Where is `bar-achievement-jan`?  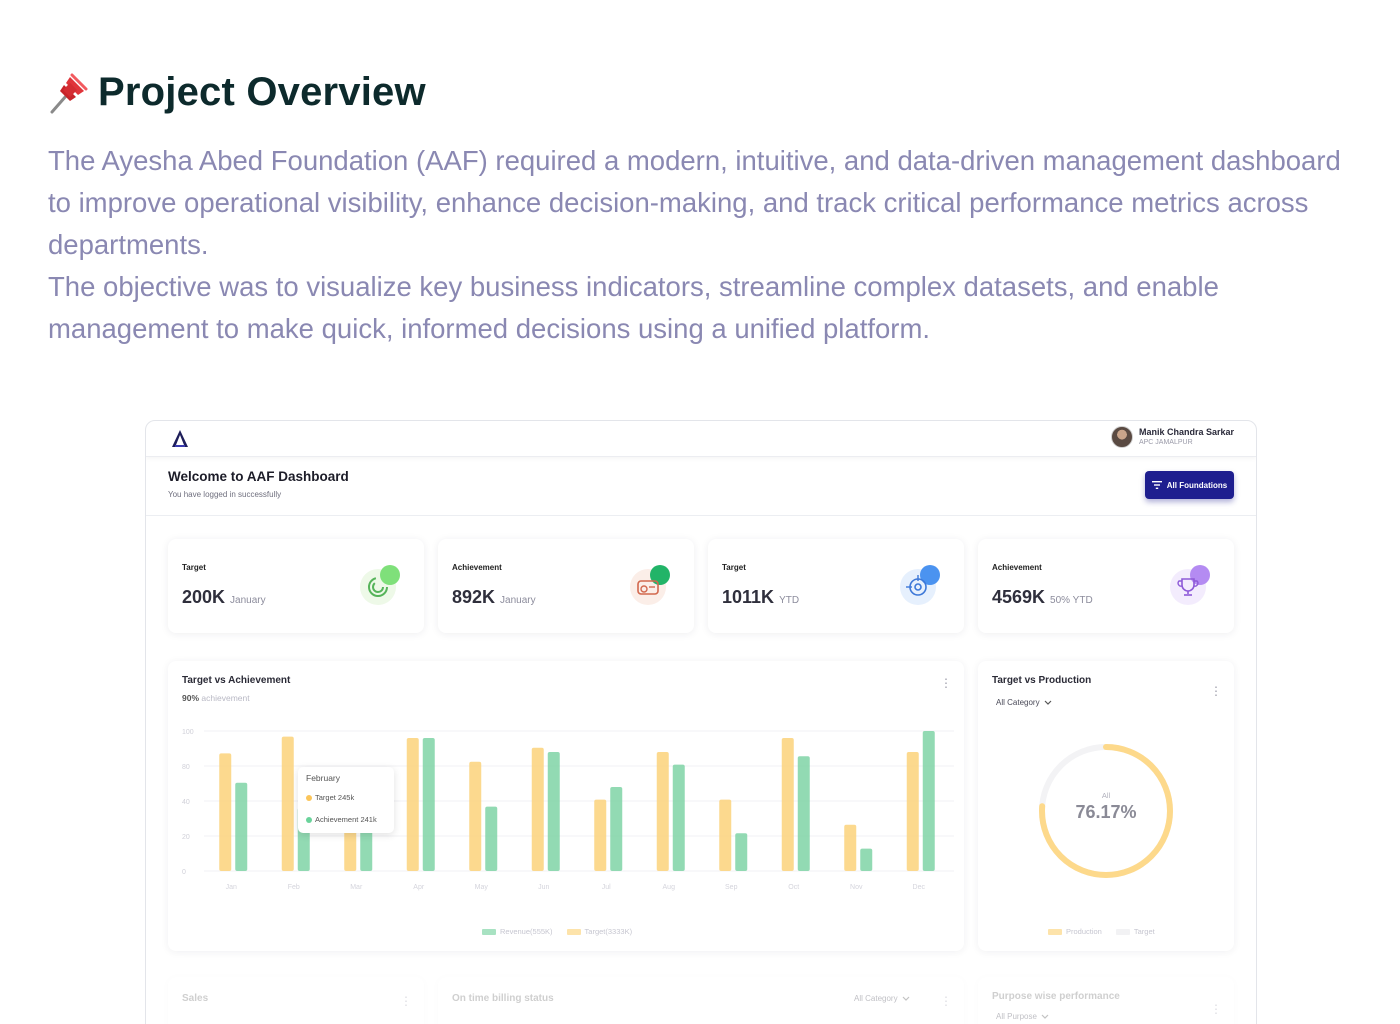
bar-achievement-jan is located at coordinates (241, 826).